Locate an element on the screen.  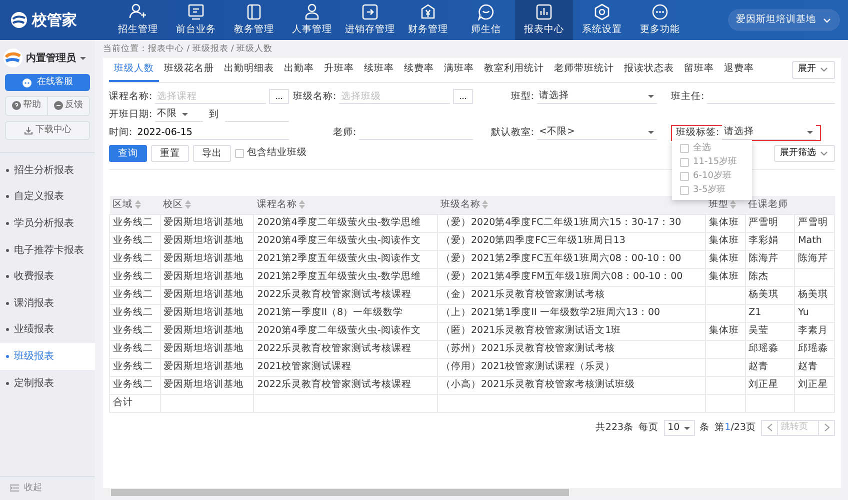
report-tab: 老师带班统计 is located at coordinates (584, 69).